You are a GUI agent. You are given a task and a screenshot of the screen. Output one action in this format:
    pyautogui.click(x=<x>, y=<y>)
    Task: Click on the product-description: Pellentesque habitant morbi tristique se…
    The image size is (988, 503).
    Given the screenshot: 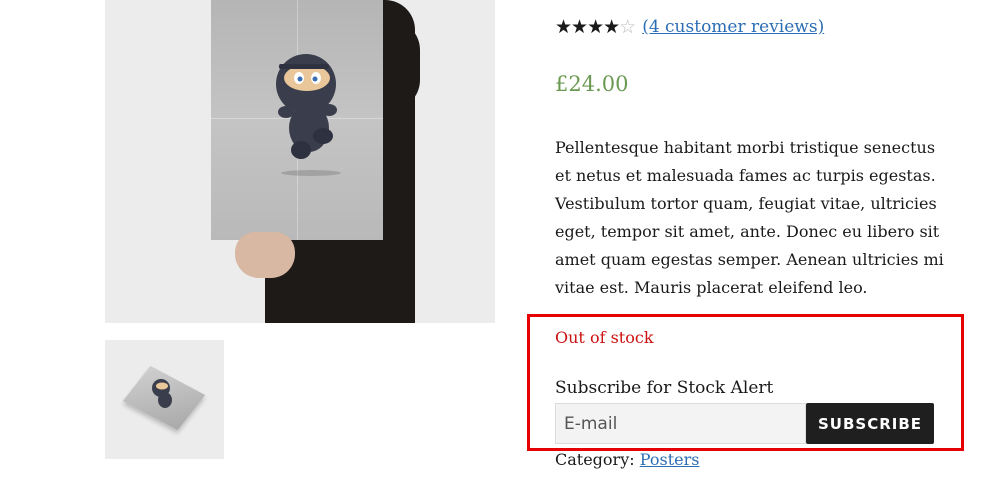 What is the action you would take?
    pyautogui.click(x=749, y=217)
    